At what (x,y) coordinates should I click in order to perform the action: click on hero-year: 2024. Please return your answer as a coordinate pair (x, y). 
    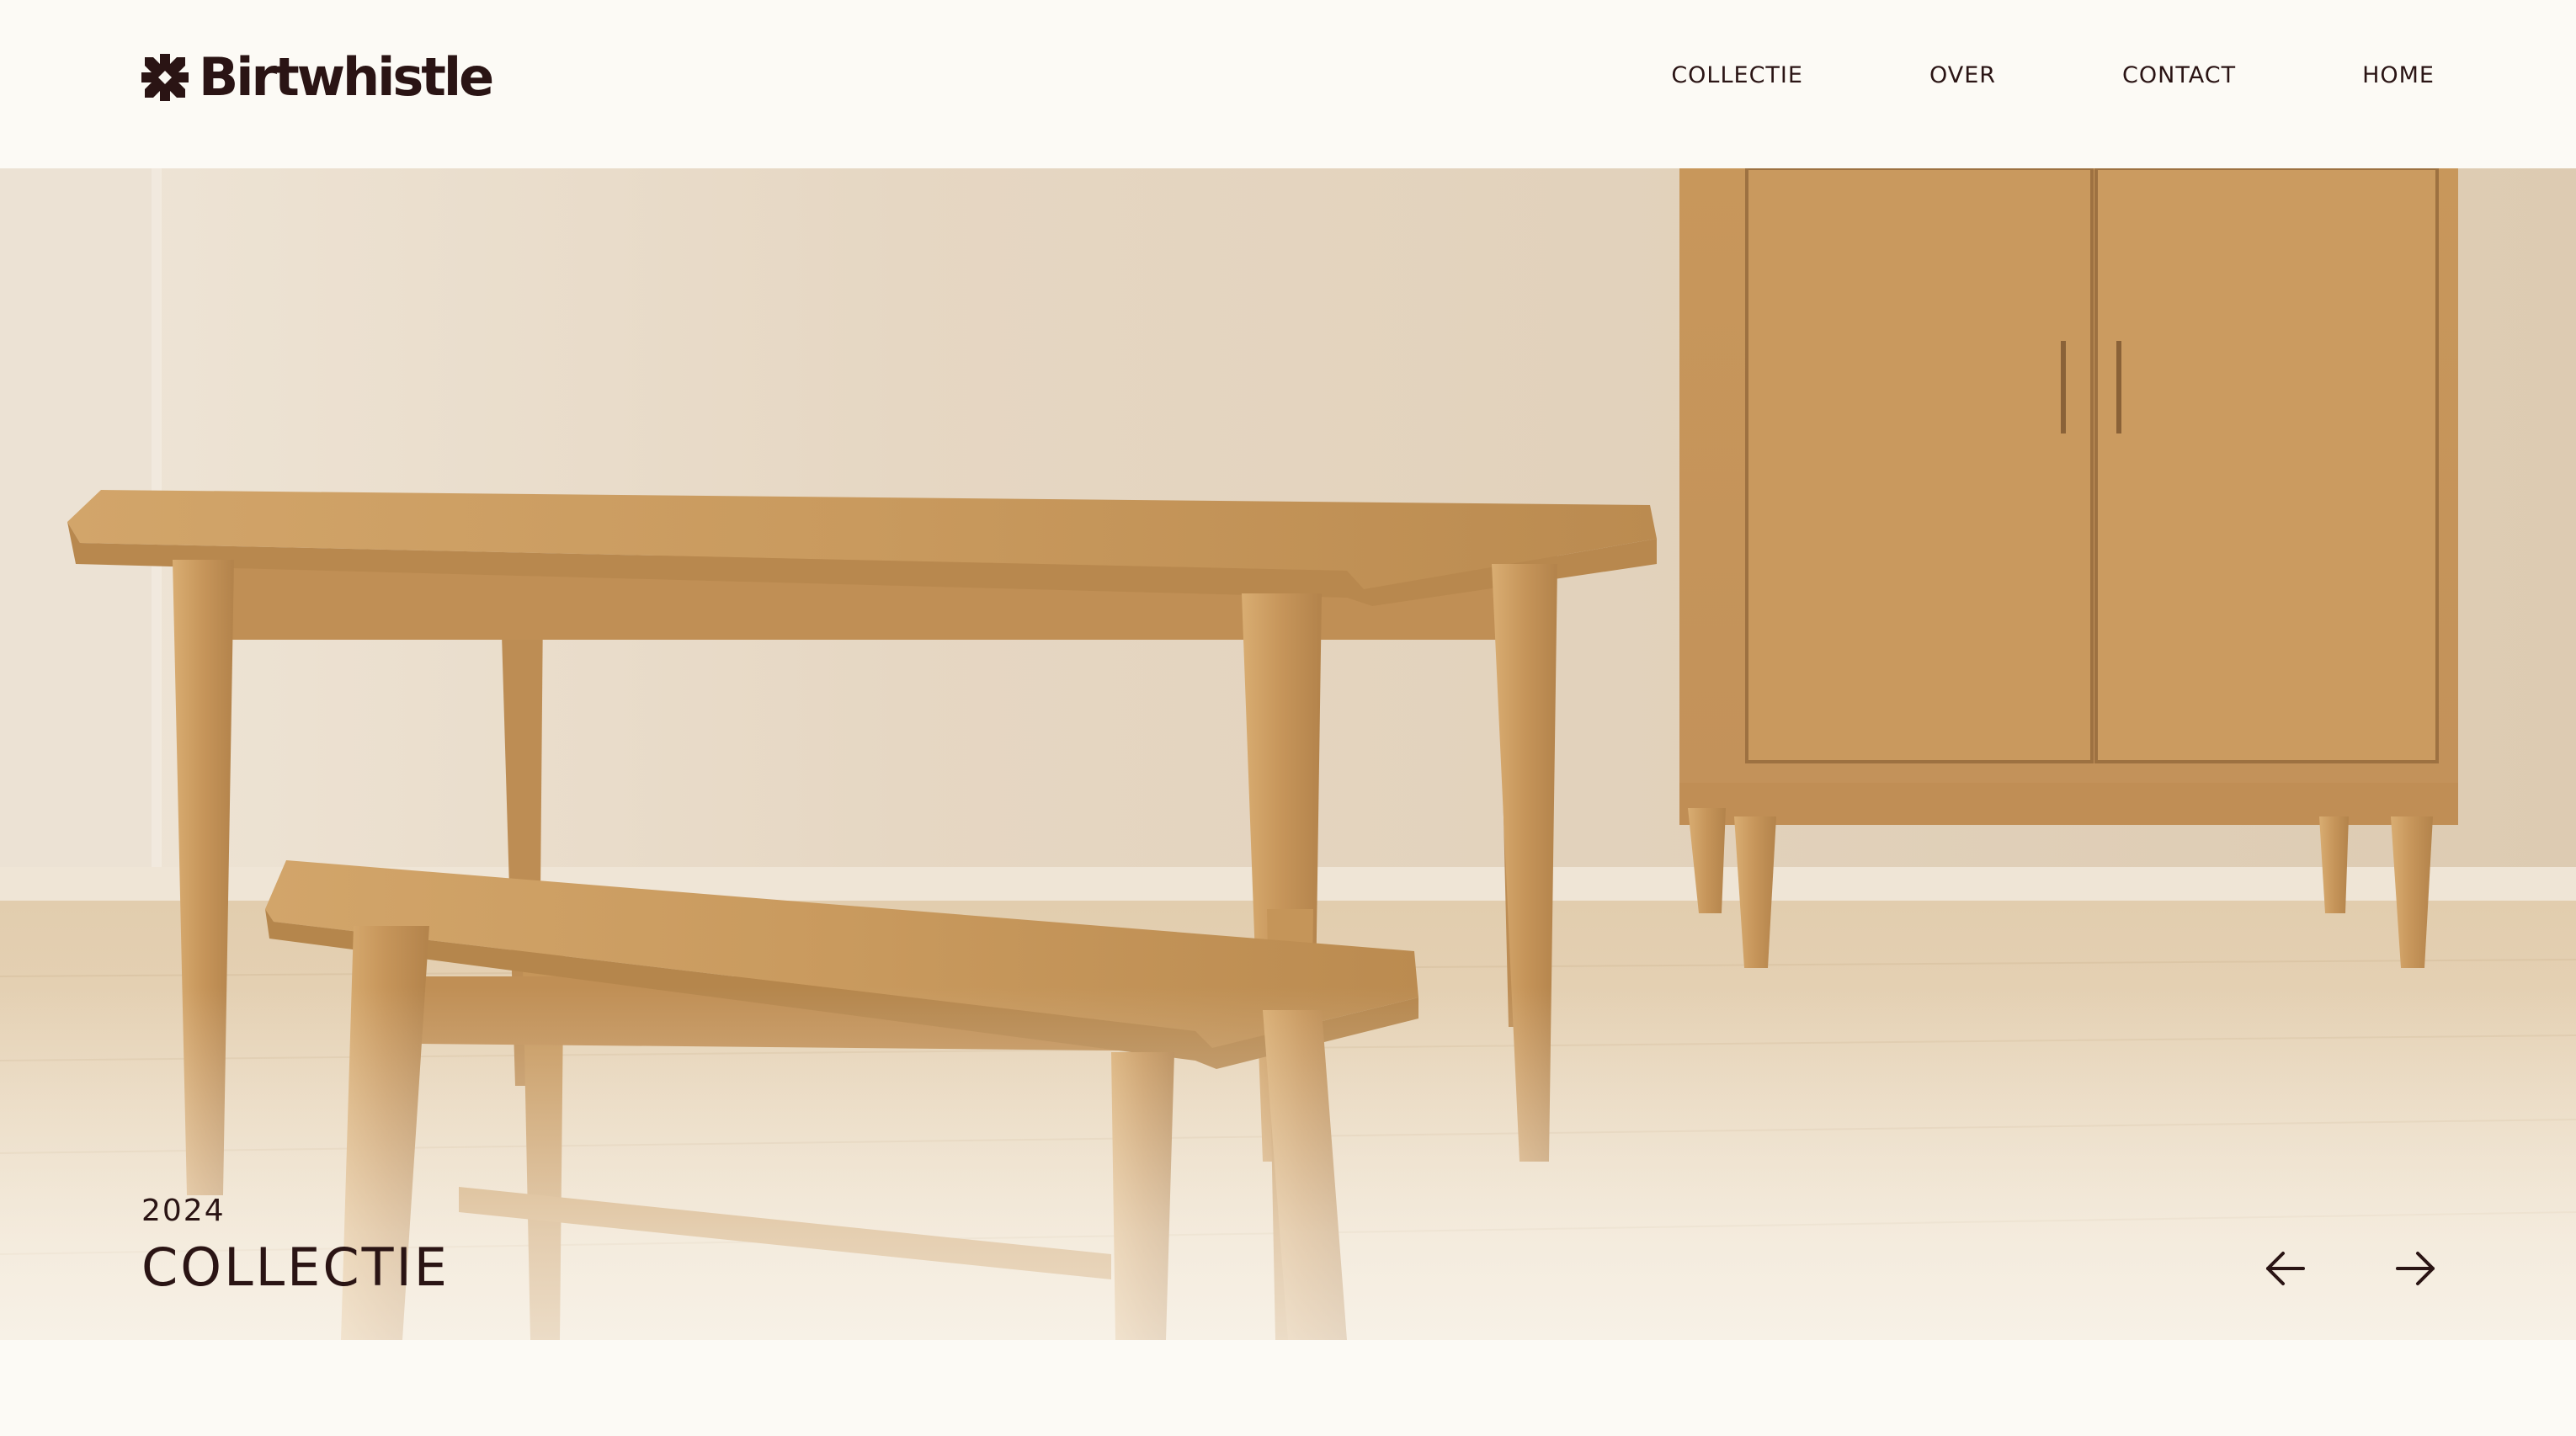
    Looking at the image, I should click on (183, 1211).